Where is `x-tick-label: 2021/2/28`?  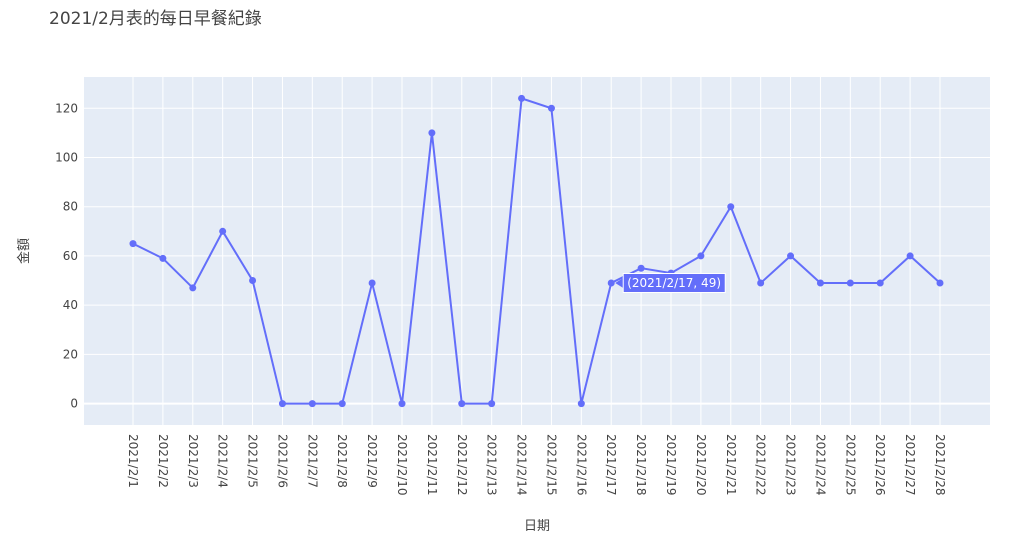
x-tick-label: 2021/2/28 is located at coordinates (940, 465).